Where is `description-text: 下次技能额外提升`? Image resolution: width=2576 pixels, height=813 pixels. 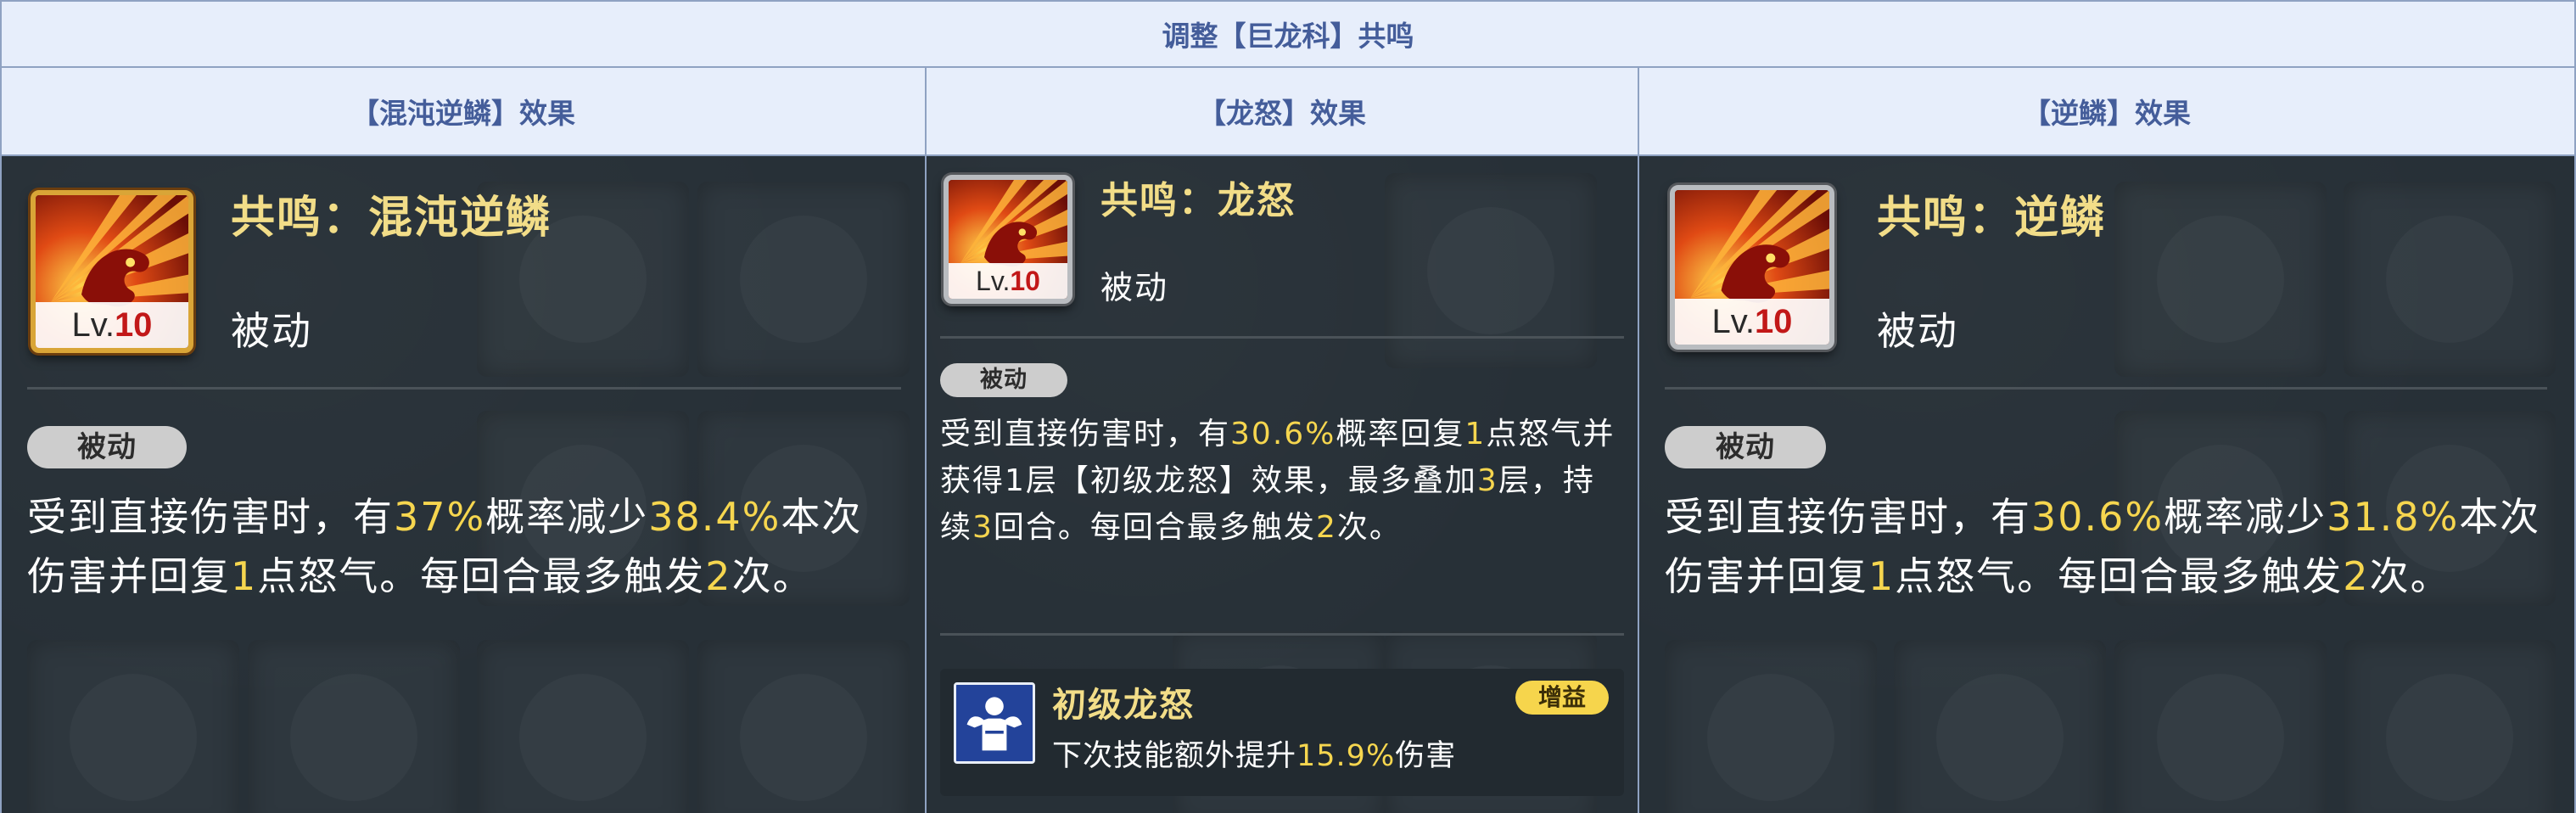
description-text: 下次技能额外提升 is located at coordinates (1174, 756).